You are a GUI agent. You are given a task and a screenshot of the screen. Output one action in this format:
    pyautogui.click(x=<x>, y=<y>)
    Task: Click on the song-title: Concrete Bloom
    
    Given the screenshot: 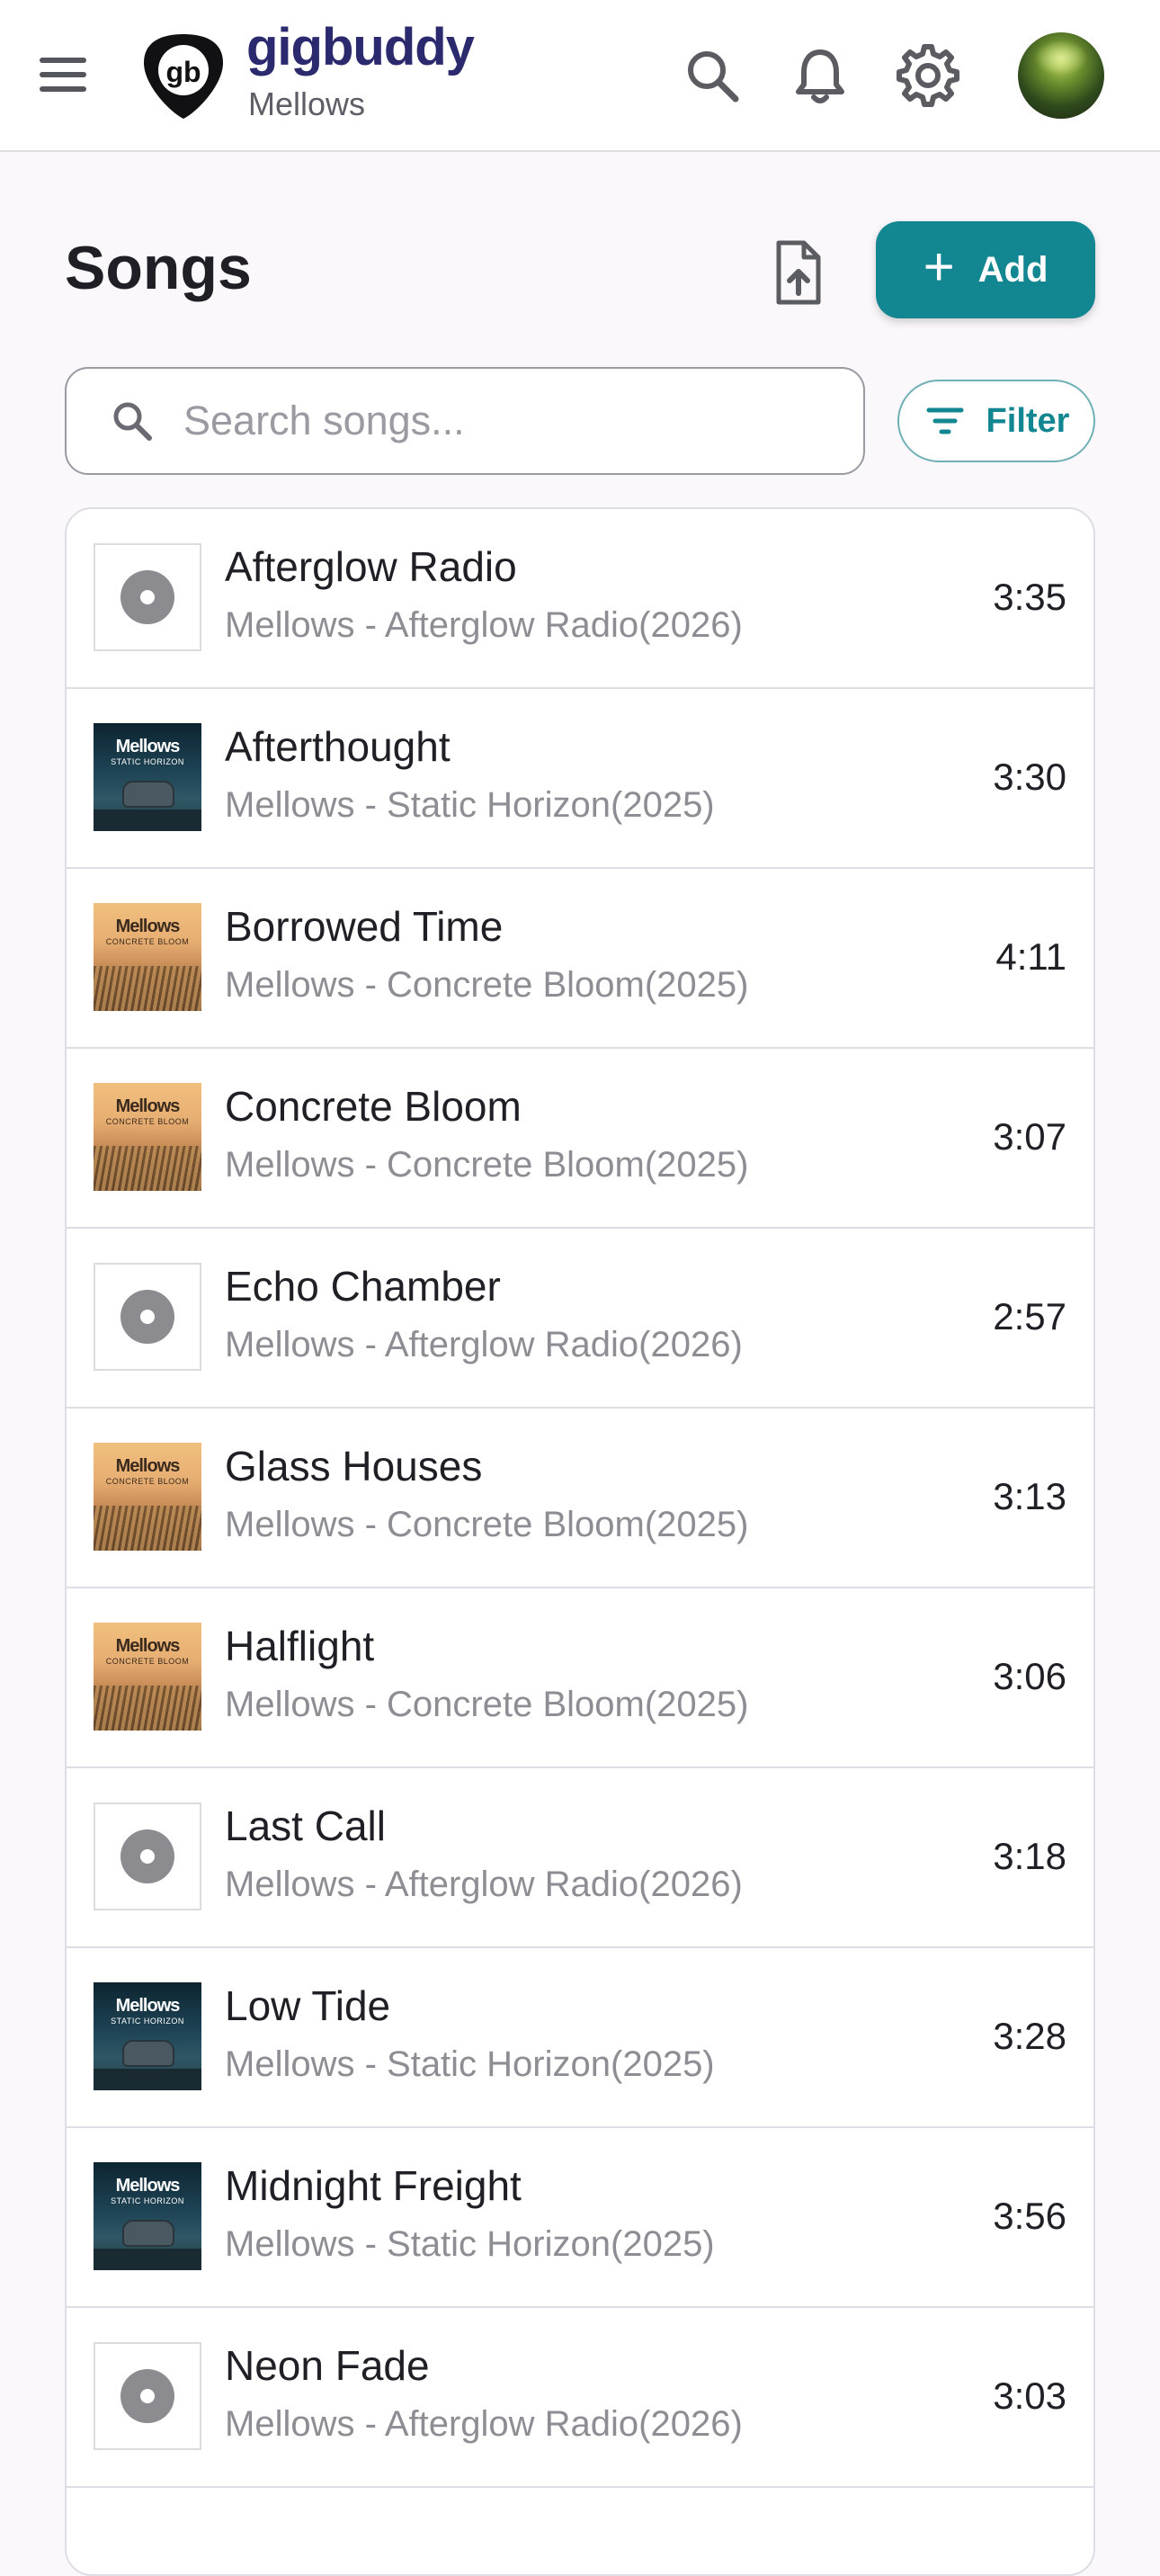 What is the action you would take?
    pyautogui.click(x=373, y=1106)
    